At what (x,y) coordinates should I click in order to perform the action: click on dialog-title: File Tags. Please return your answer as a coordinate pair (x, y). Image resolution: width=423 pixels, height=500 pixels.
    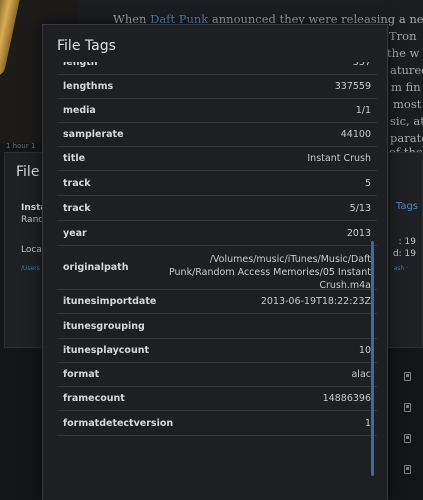
    Looking at the image, I should click on (86, 46).